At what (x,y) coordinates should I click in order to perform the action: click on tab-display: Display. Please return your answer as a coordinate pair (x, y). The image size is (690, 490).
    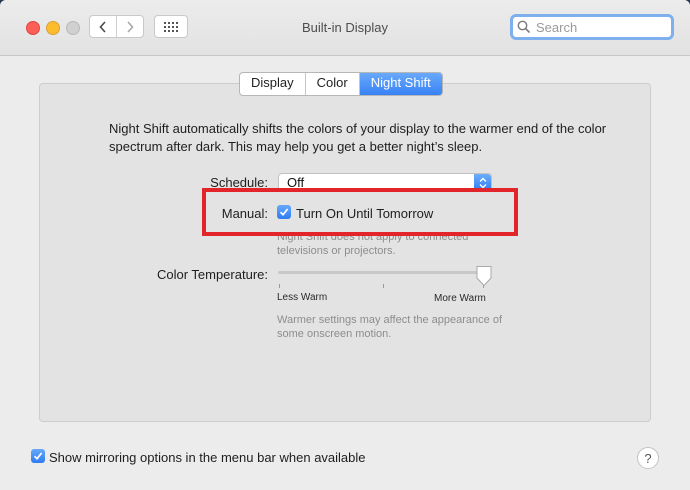
    Looking at the image, I should click on (273, 84).